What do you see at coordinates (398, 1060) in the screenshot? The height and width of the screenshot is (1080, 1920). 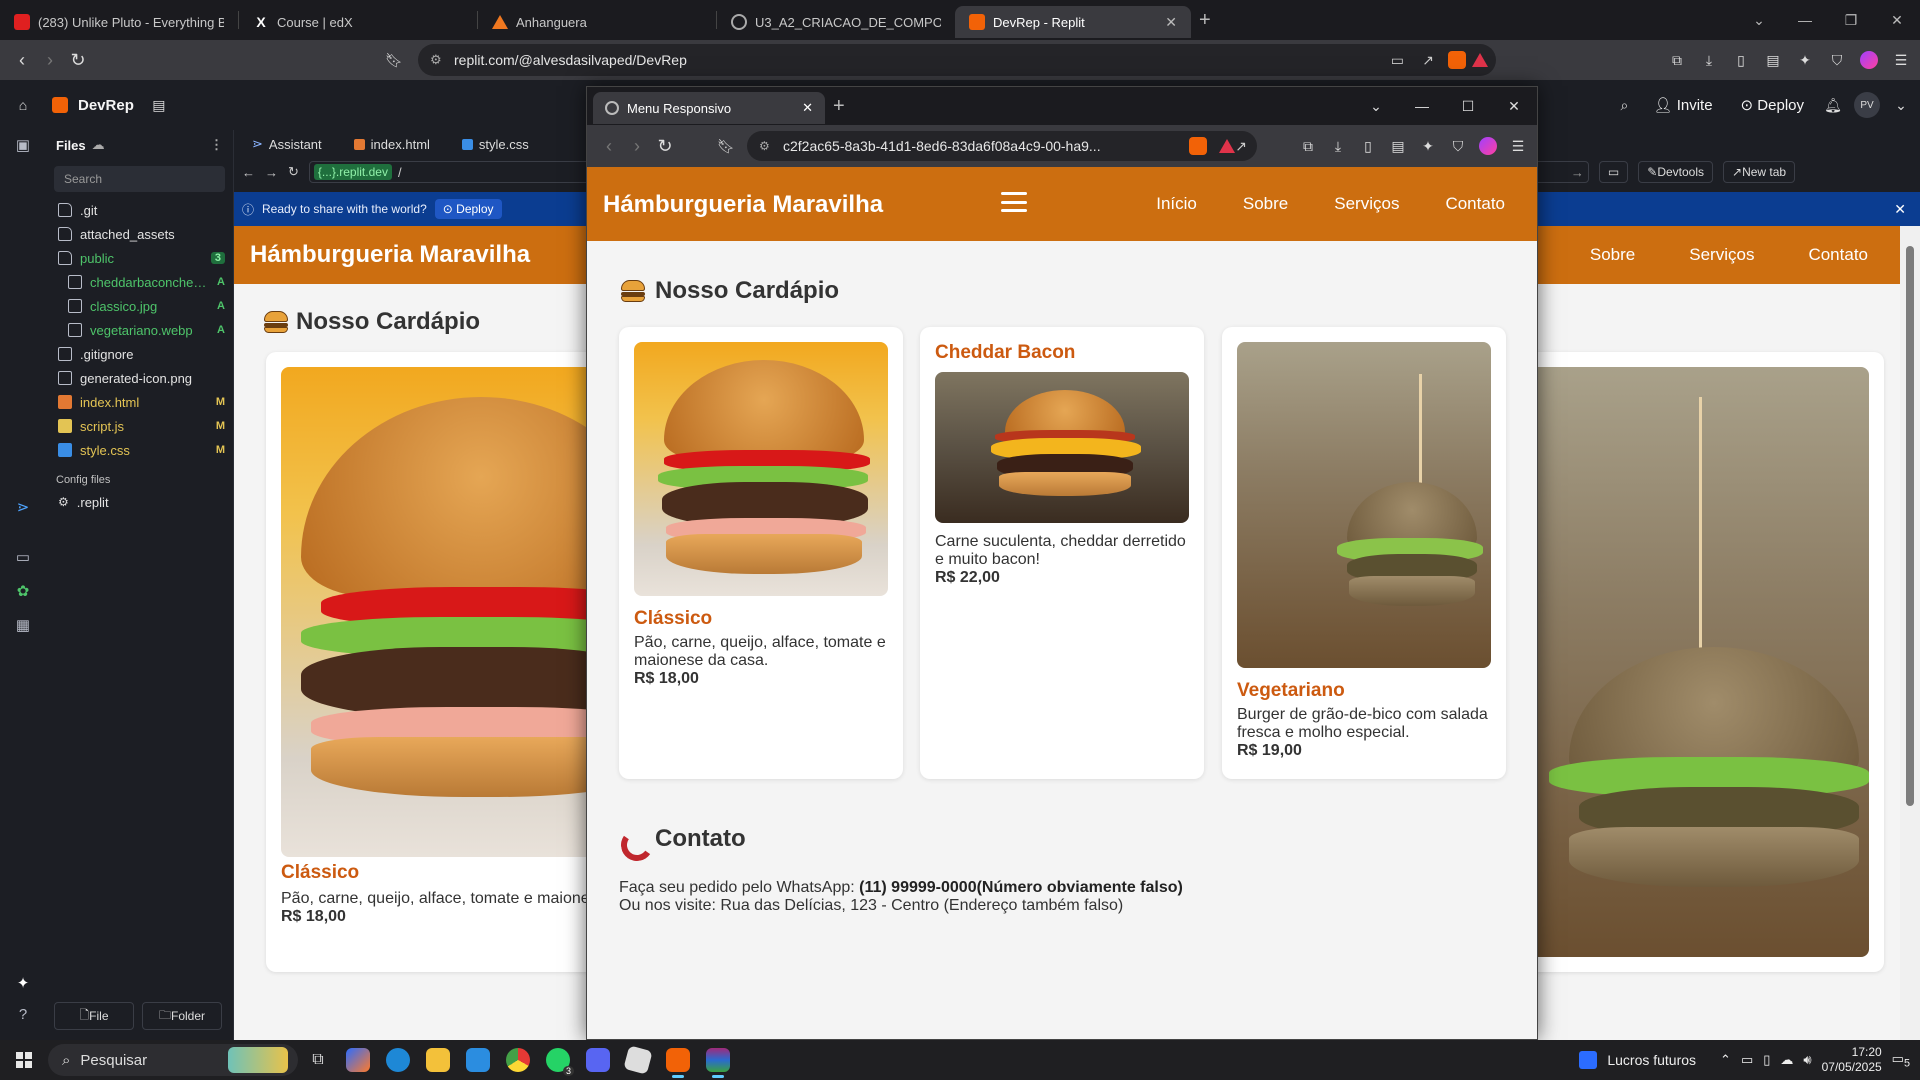 I see `edge-icon` at bounding box center [398, 1060].